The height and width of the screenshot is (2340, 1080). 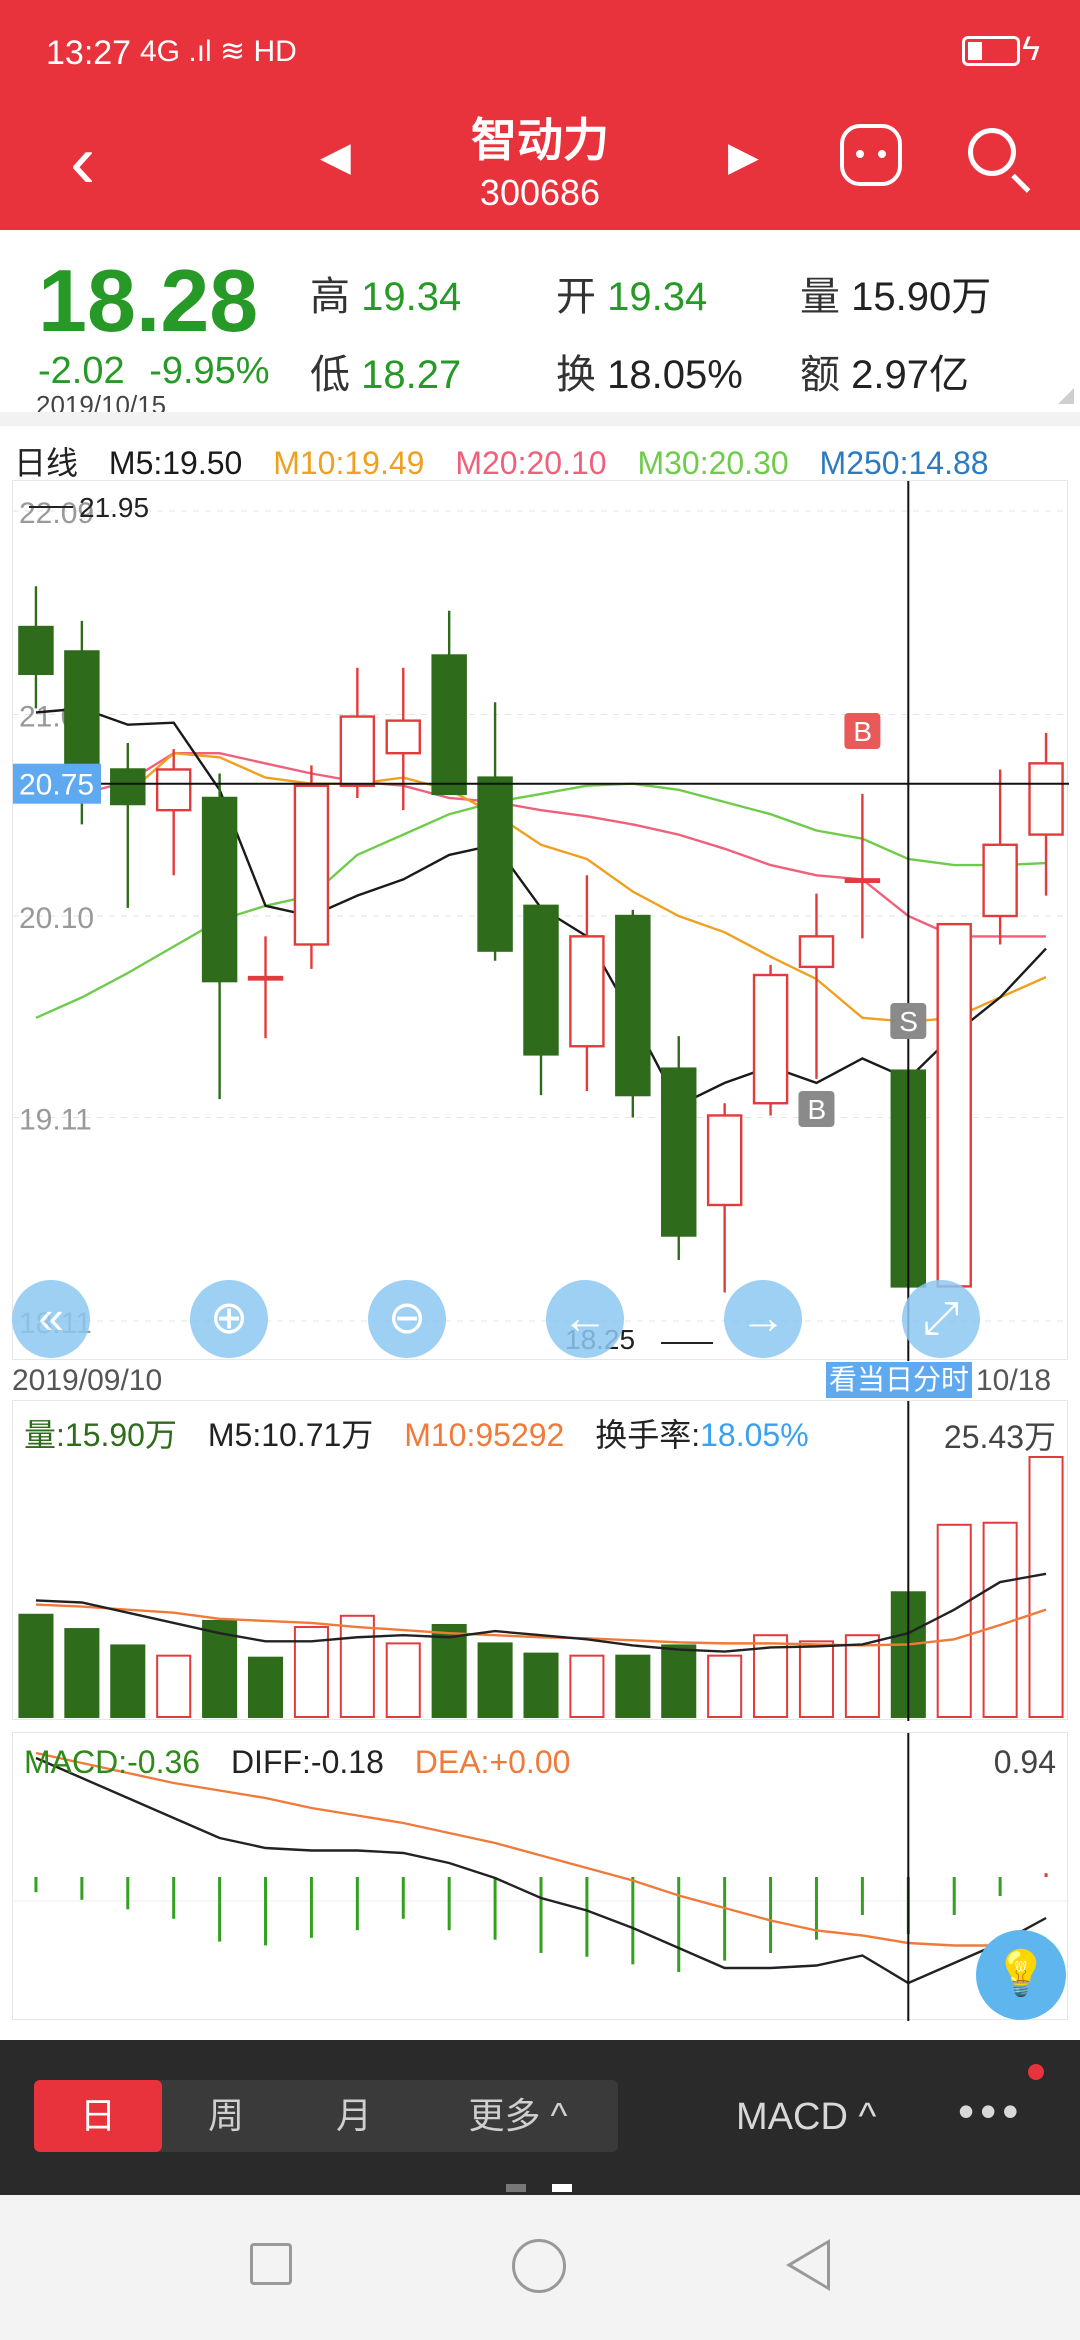 I want to click on price-tick-label: 19.11, so click(x=55, y=1119).